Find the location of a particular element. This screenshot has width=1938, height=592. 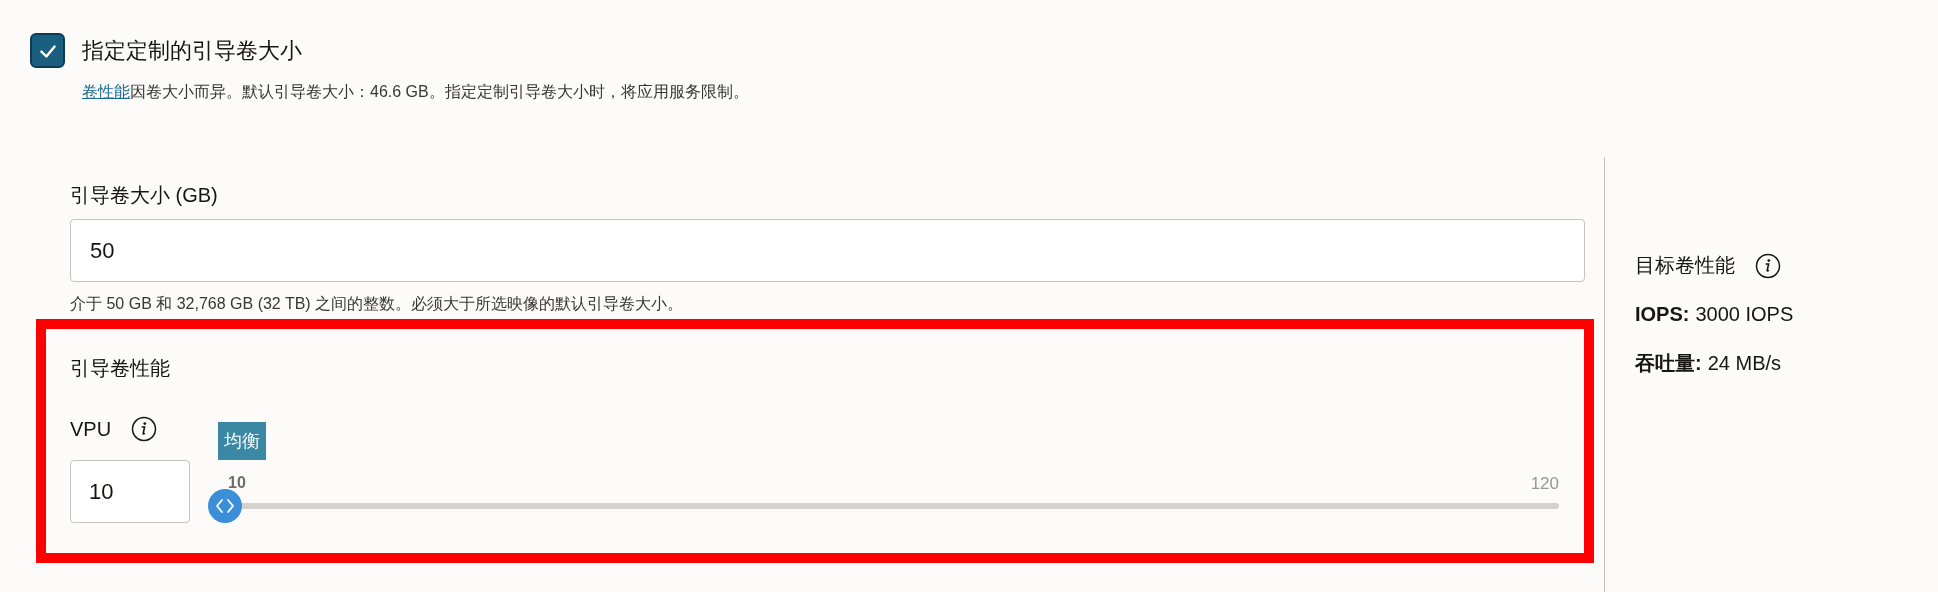

size-input-field: 50 is located at coordinates (827, 250).